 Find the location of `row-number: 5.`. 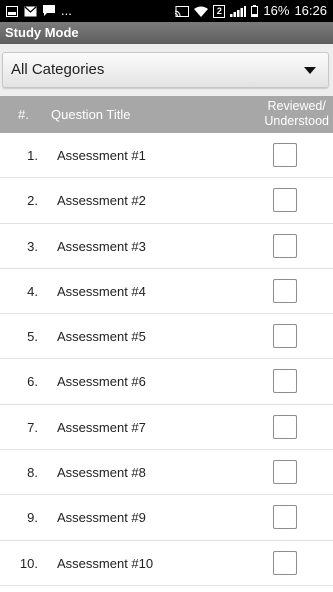

row-number: 5. is located at coordinates (32, 337).